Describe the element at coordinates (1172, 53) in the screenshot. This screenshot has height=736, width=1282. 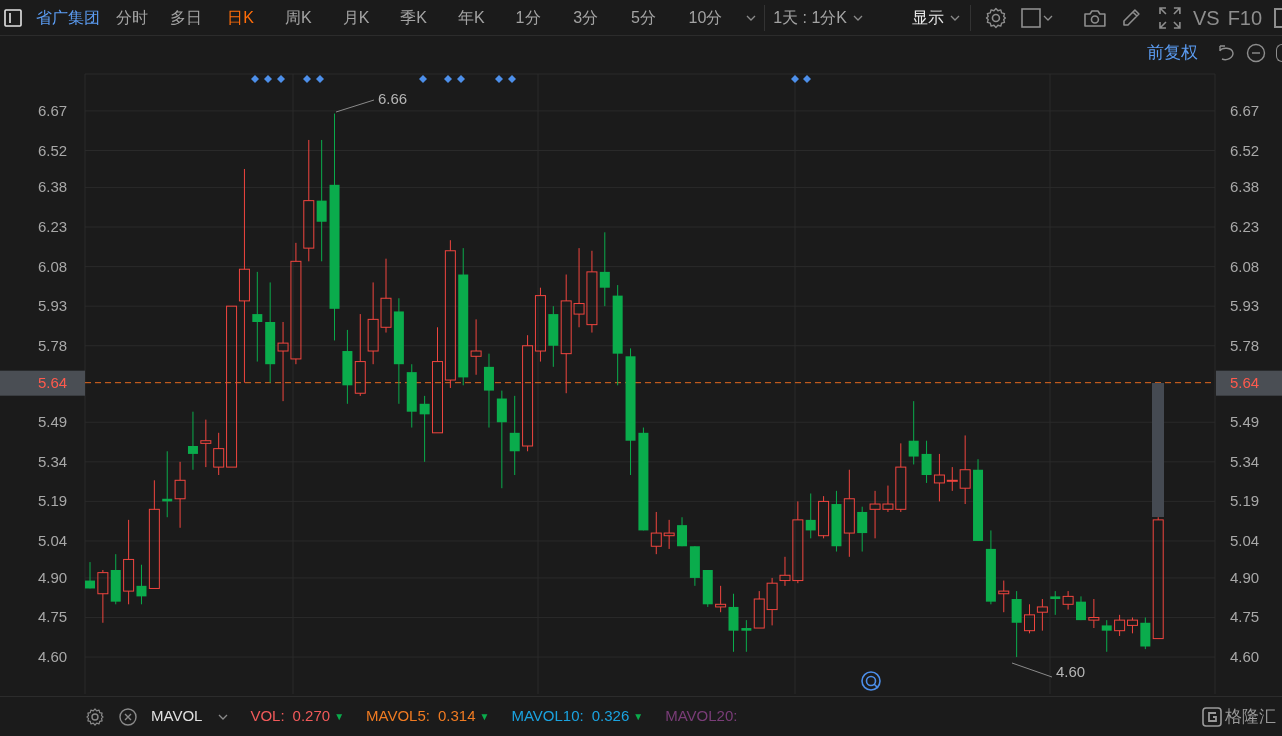
I see `adjust-mode-button: 前复权` at that location.